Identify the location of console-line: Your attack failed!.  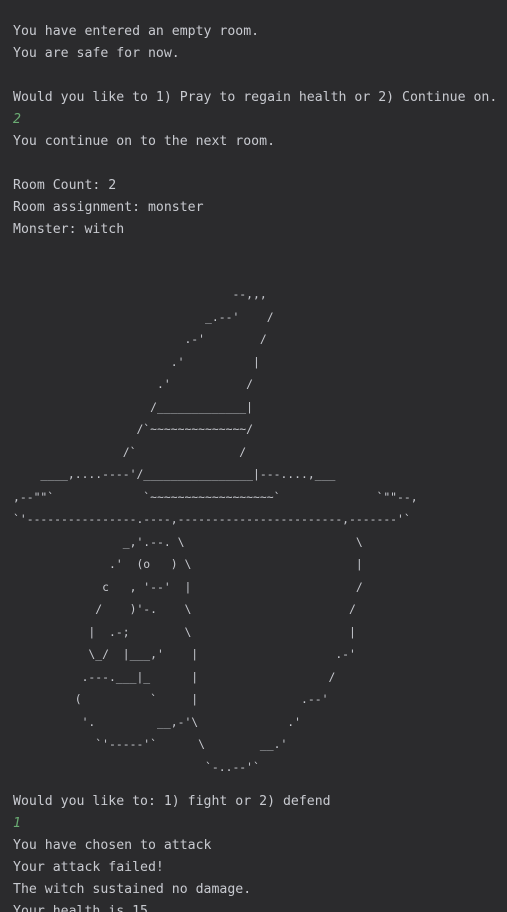
(88, 867).